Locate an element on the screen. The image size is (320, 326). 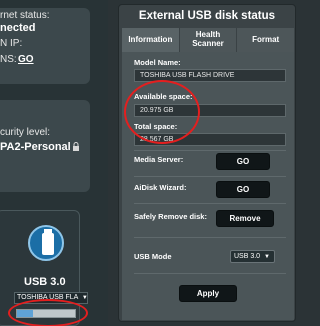
usb-drive-icon is located at coordinates (46, 243).